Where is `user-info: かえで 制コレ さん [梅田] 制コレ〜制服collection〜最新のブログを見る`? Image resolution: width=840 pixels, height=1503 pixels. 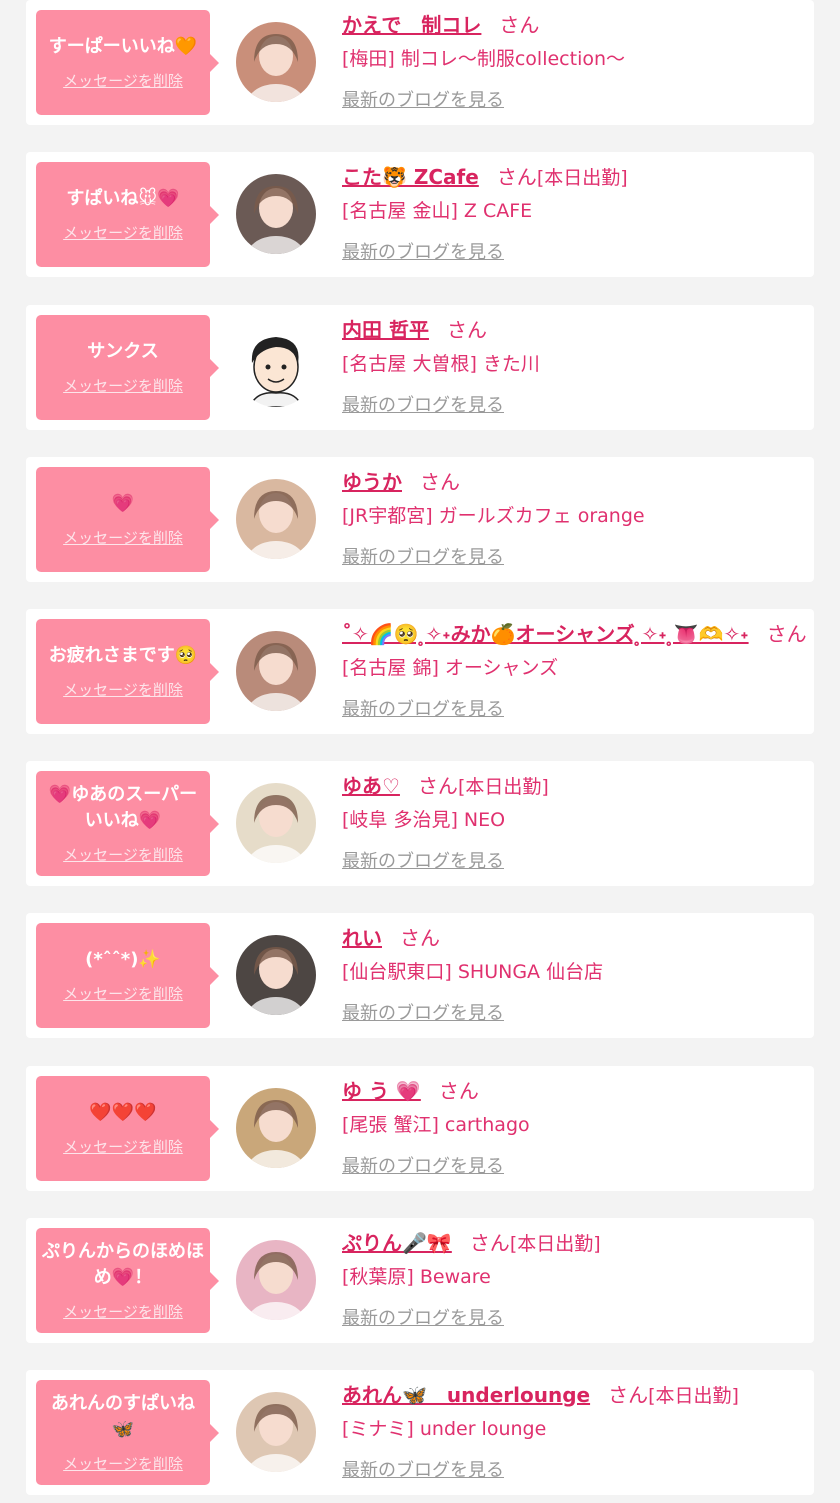
user-info: かえで 制コレ さん [梅田] 制コレ〜制服collection〜最新のブログを見る is located at coordinates (574, 61).